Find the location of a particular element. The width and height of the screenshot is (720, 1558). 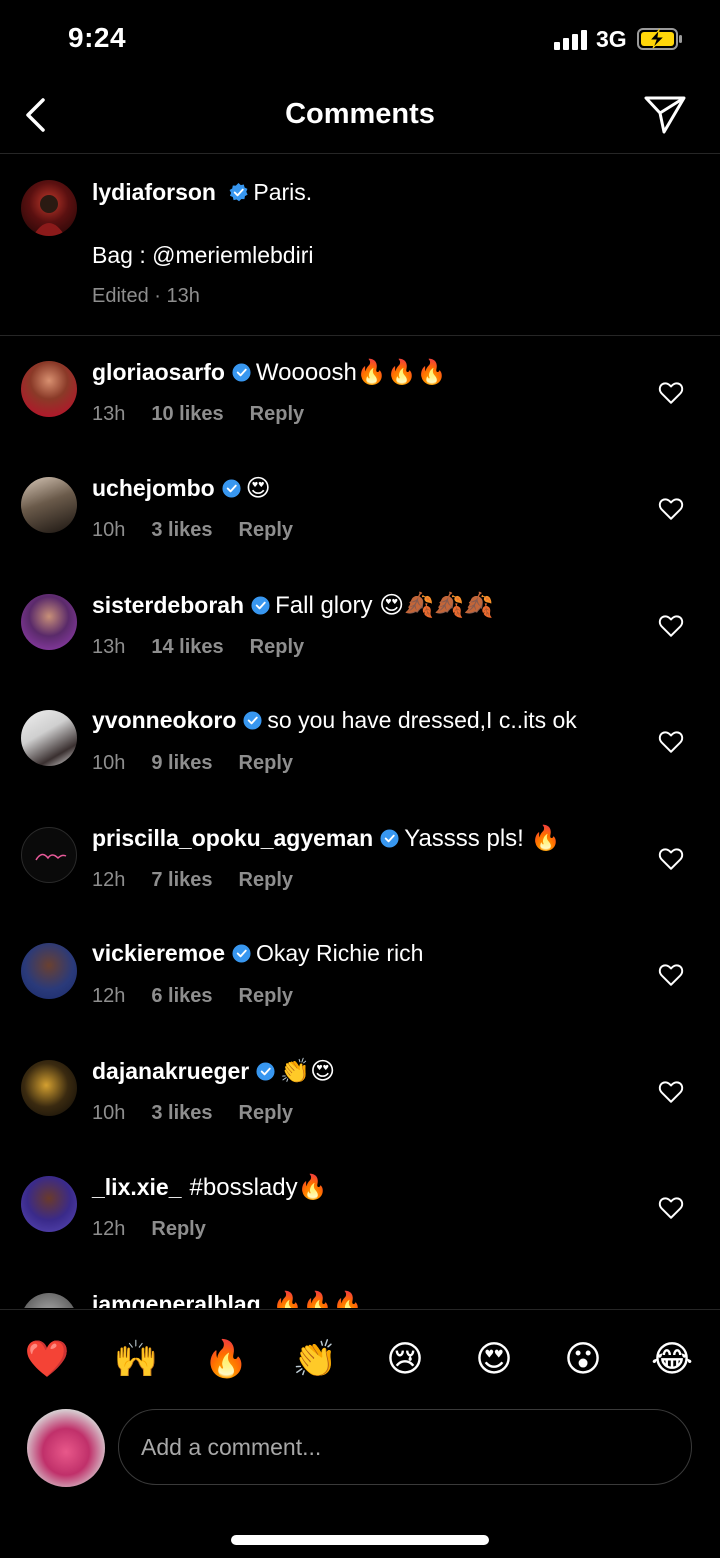

comment-meta: 13h 10 likes Reply is located at coordinates (198, 414).